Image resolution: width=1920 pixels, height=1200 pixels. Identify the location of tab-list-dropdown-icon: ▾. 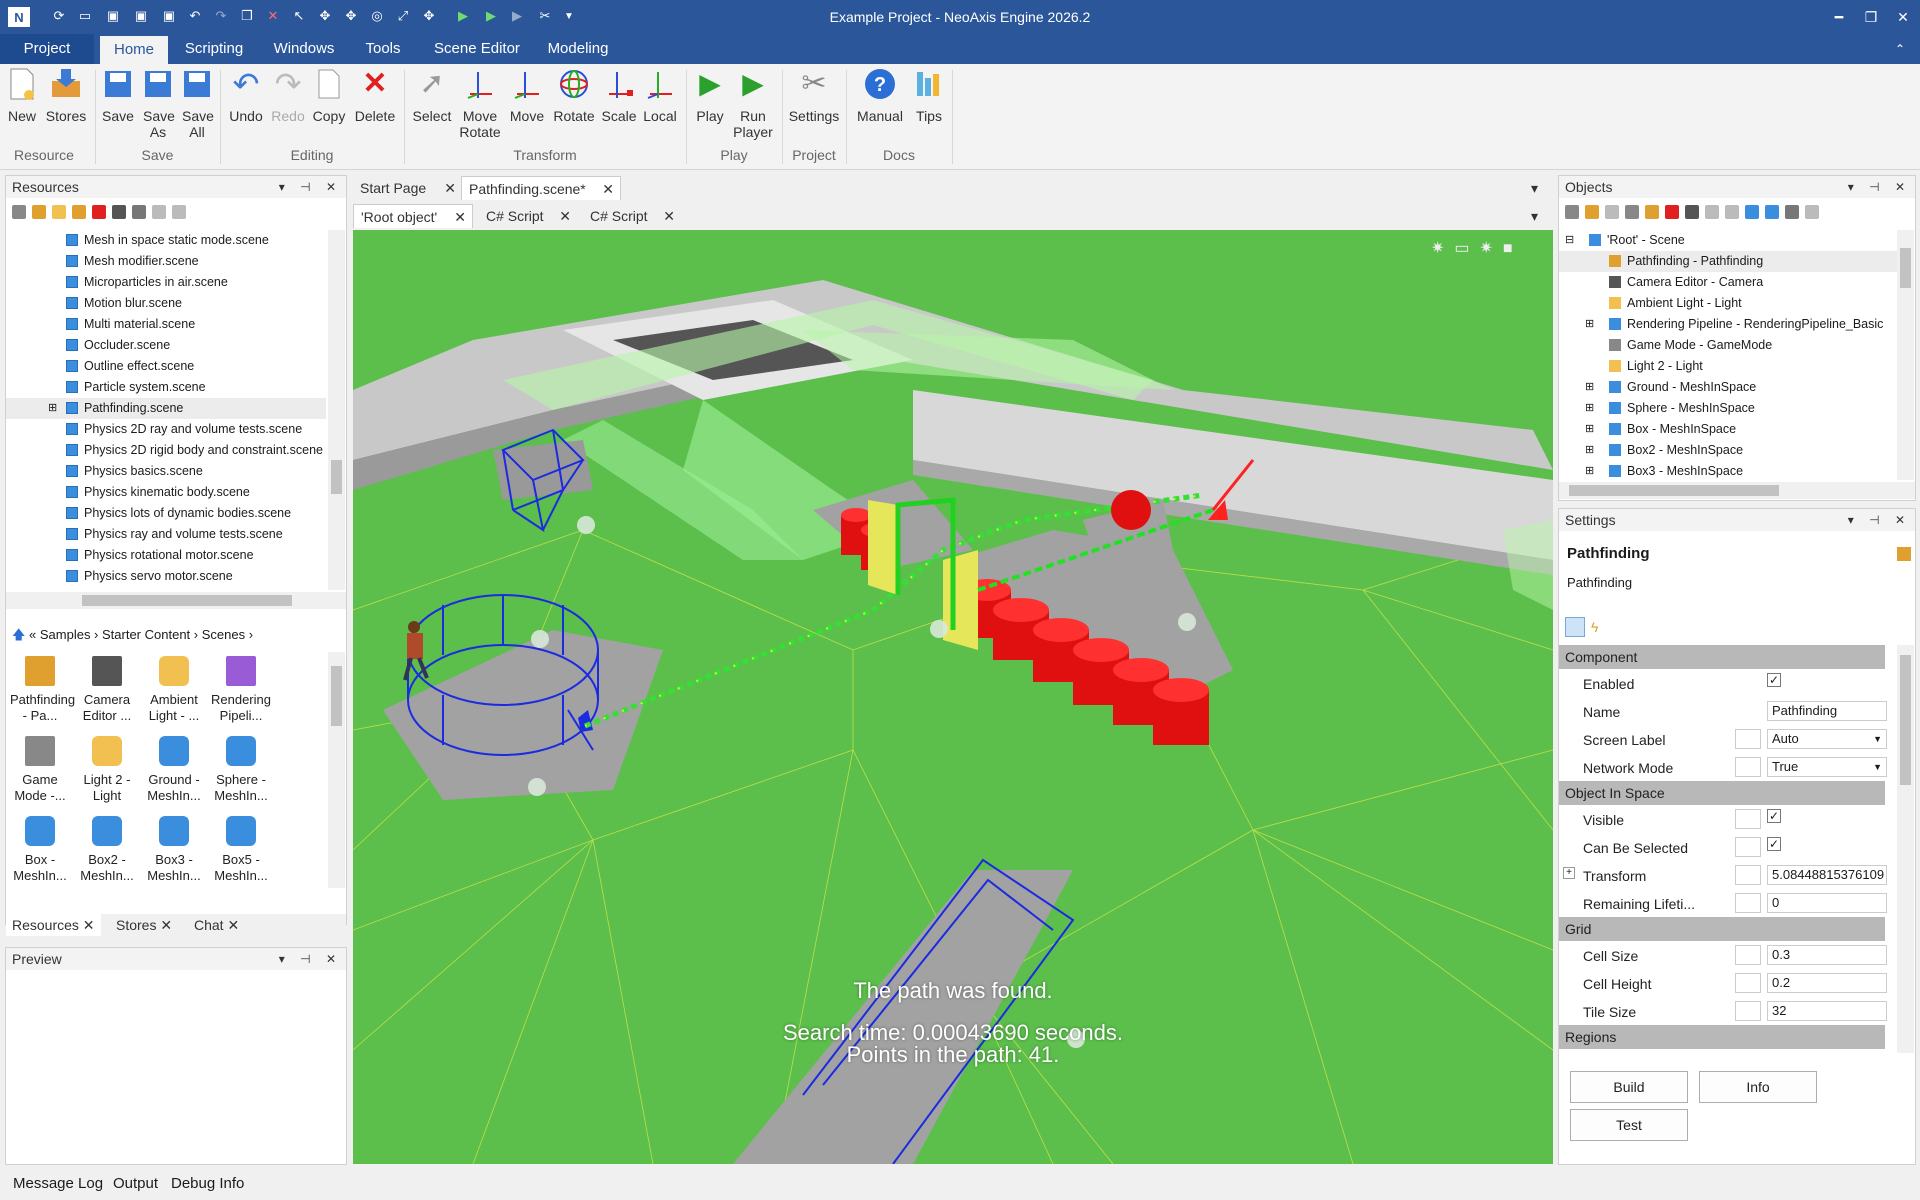
(1541, 188).